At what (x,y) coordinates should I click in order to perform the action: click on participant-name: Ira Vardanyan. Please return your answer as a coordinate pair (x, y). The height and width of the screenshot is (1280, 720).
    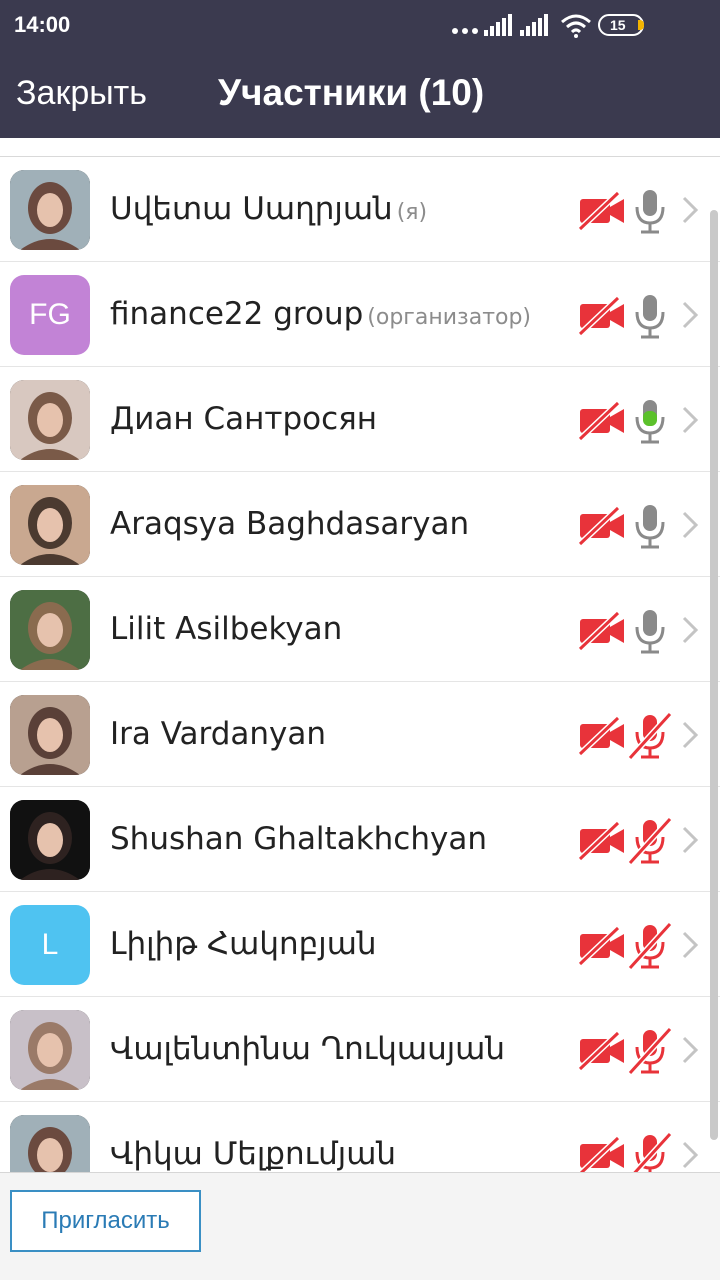
    Looking at the image, I should click on (218, 734).